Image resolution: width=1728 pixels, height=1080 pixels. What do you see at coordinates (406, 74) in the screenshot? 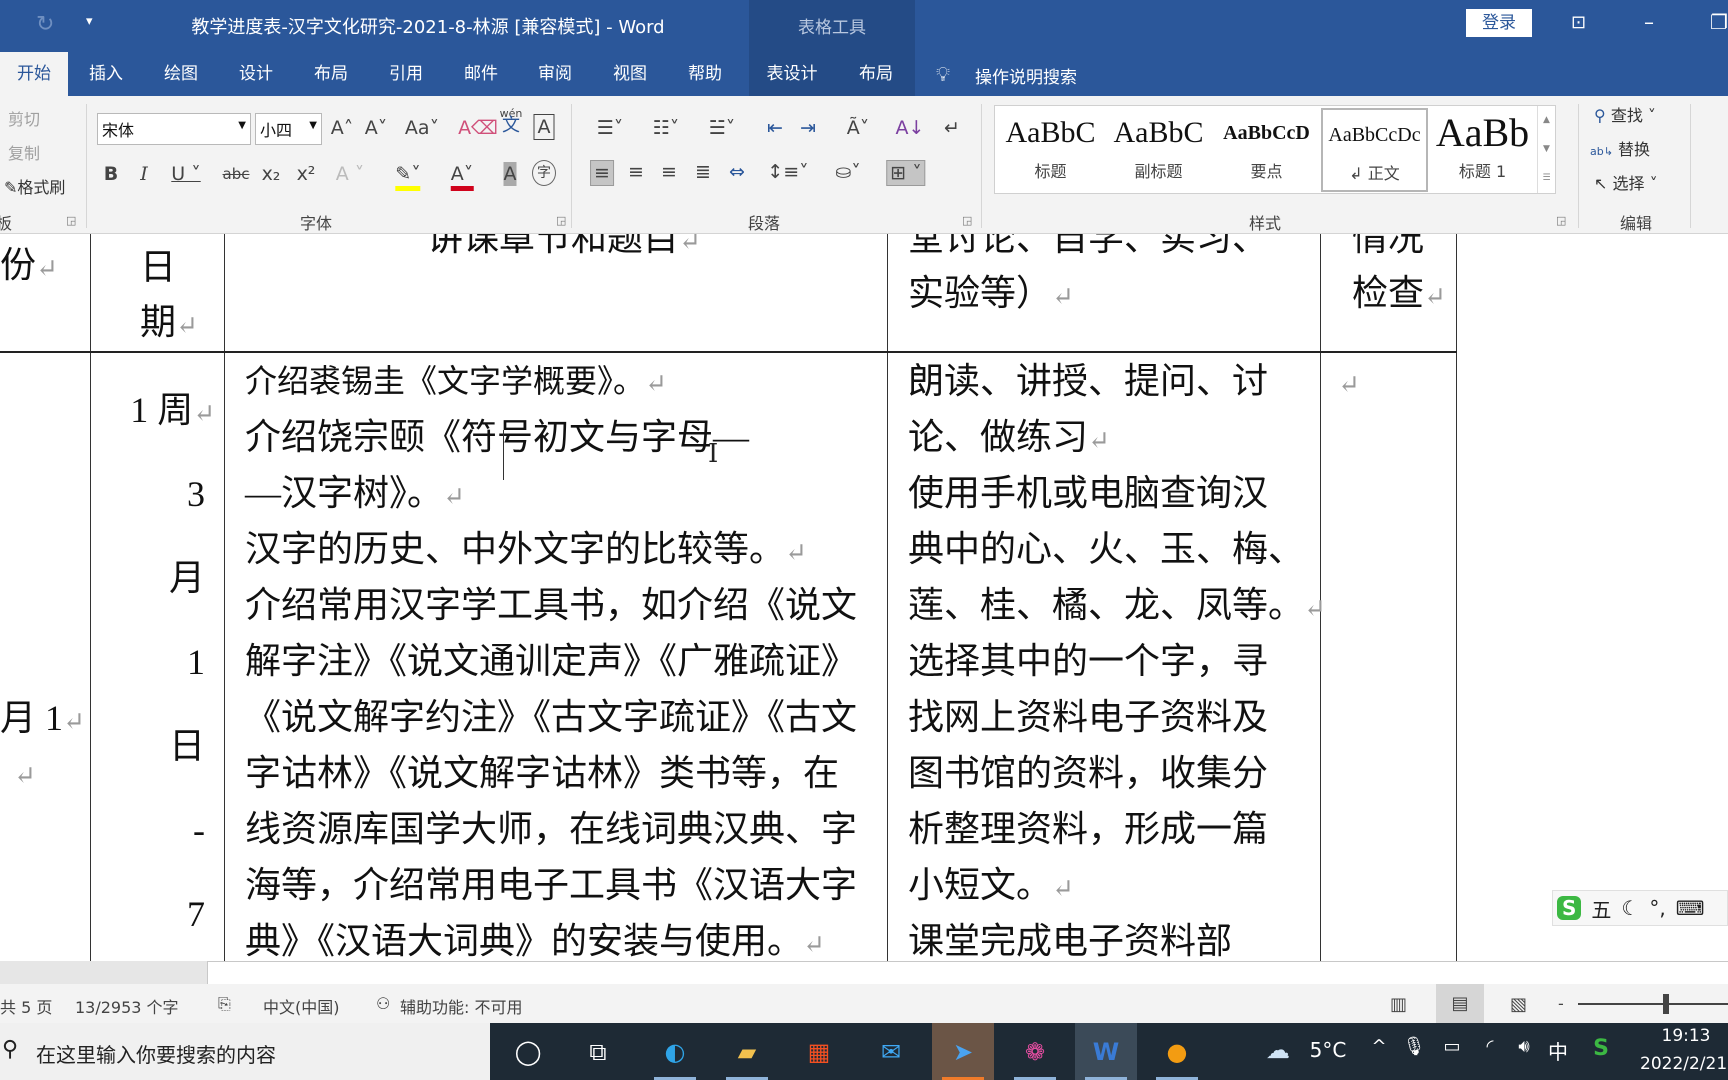
I see `tab-references: 引用` at bounding box center [406, 74].